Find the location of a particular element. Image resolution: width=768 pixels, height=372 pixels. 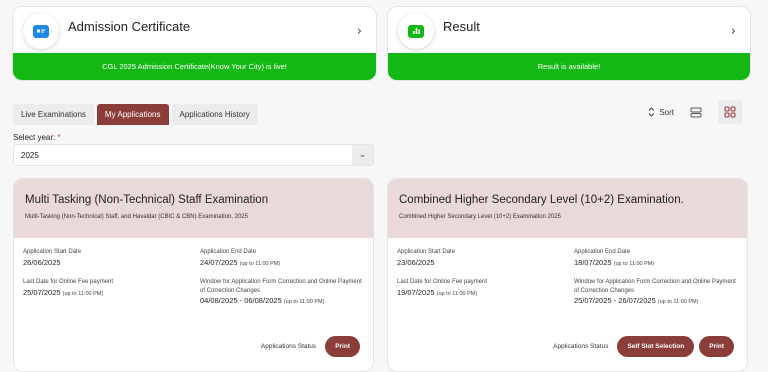

result-icon-circle is located at coordinates (416, 31).